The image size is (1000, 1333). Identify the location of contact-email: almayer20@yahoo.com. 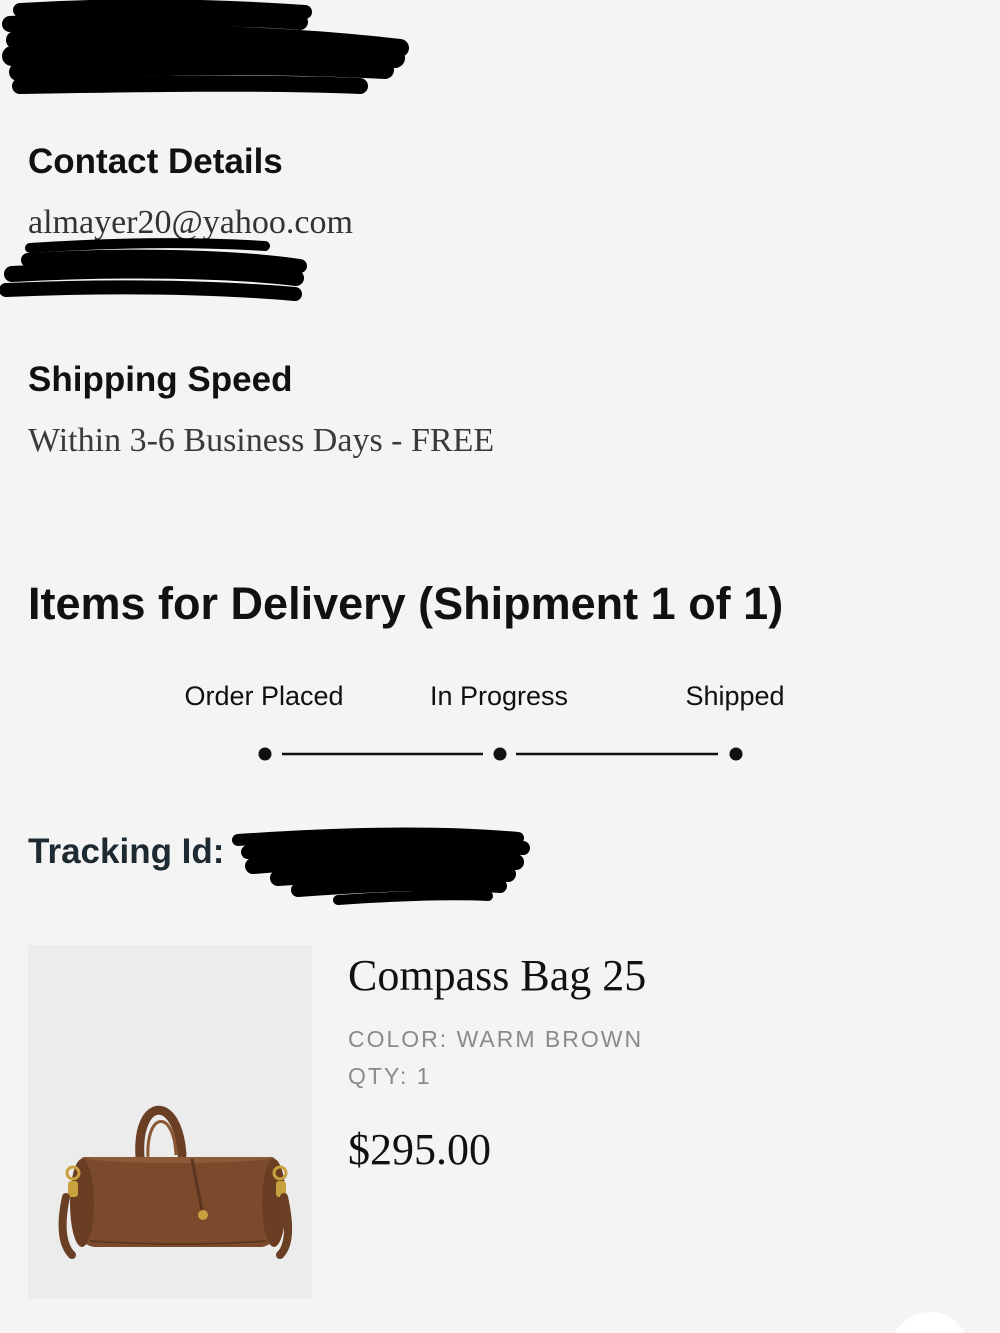
(190, 222).